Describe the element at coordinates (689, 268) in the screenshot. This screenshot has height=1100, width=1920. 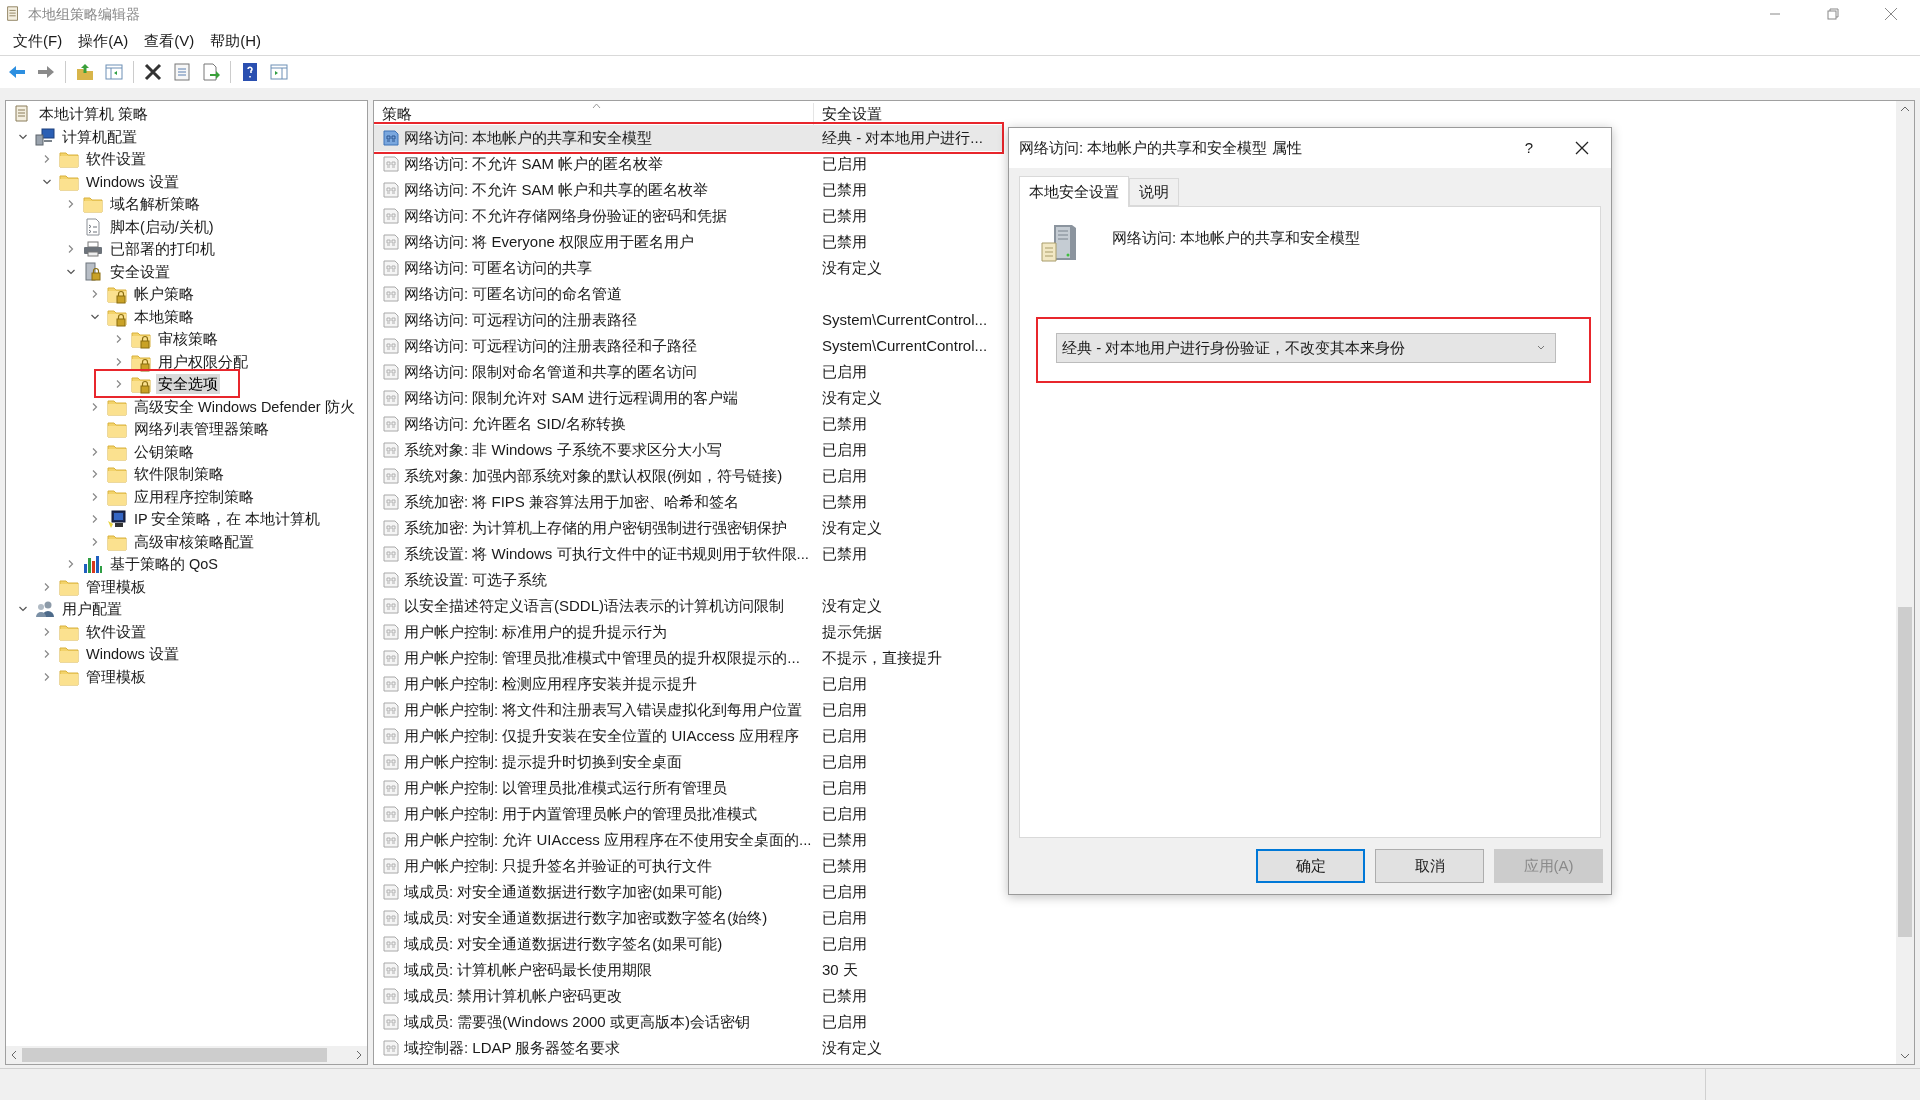
I see `table-row: 网络访问: 可匿名访问的共享 没有定义` at that location.